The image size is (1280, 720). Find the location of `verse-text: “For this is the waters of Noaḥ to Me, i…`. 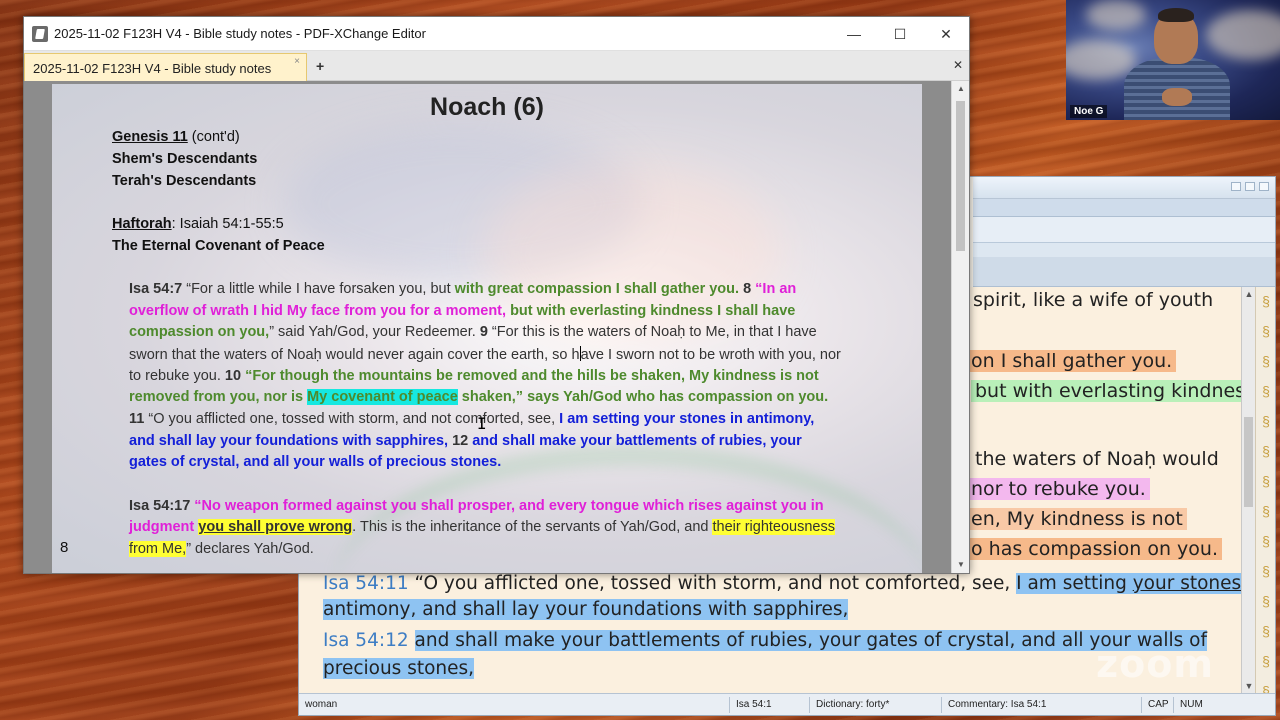

verse-text: “For this is the waters of Noaḥ to Me, i… is located at coordinates (652, 332).